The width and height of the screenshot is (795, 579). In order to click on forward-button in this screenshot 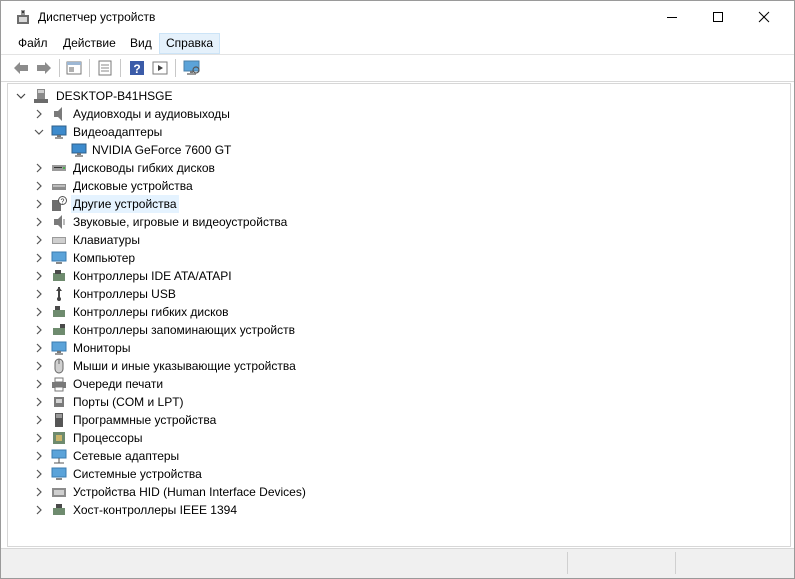, I will do `click(44, 68)`.